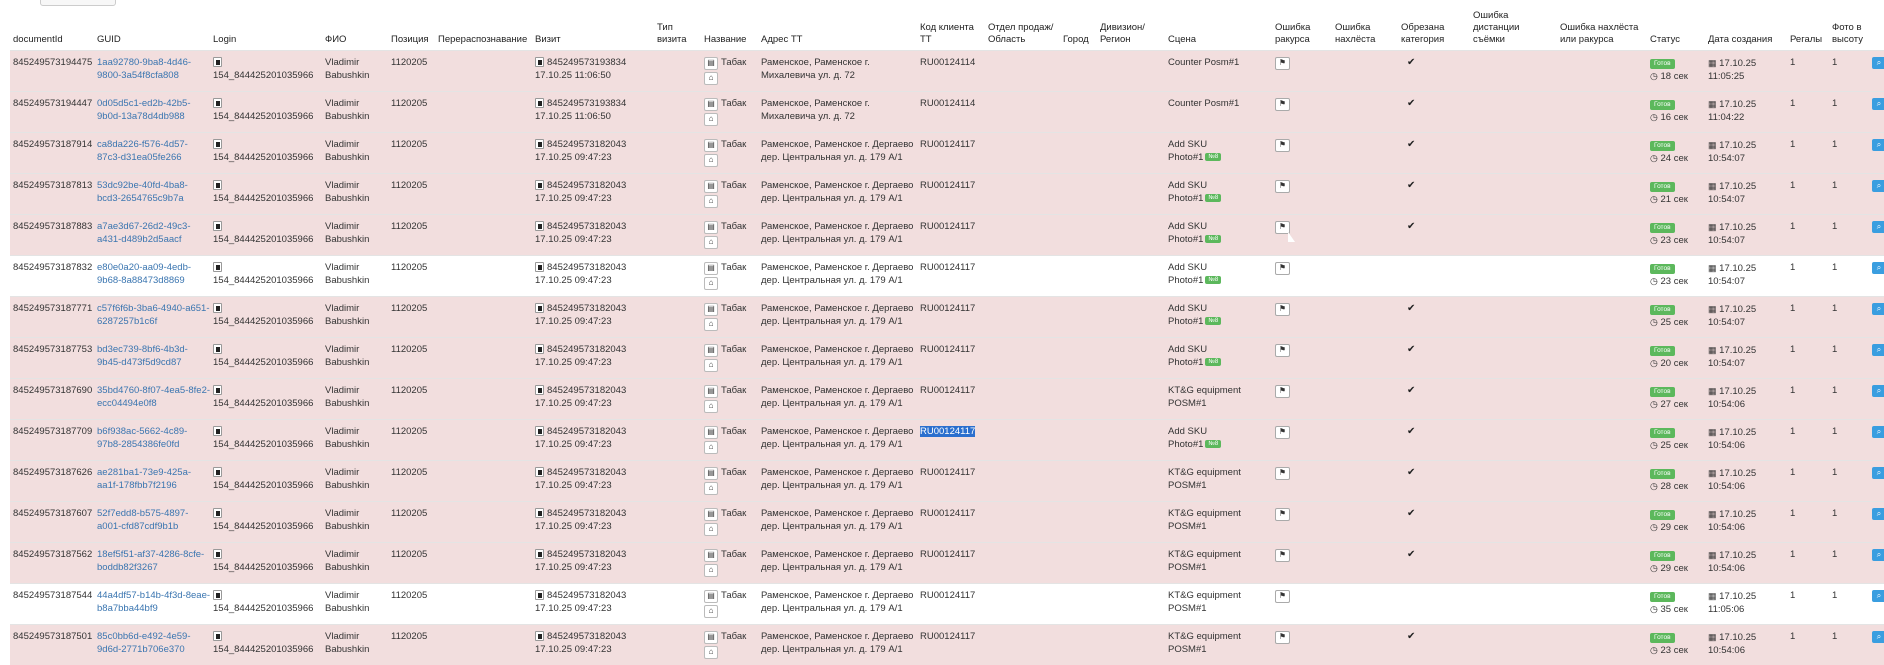 This screenshot has height=665, width=1884. I want to click on guid-cell: b6f938ac-5662-4c89- 97b8-2854386fe0fd, so click(152, 440).